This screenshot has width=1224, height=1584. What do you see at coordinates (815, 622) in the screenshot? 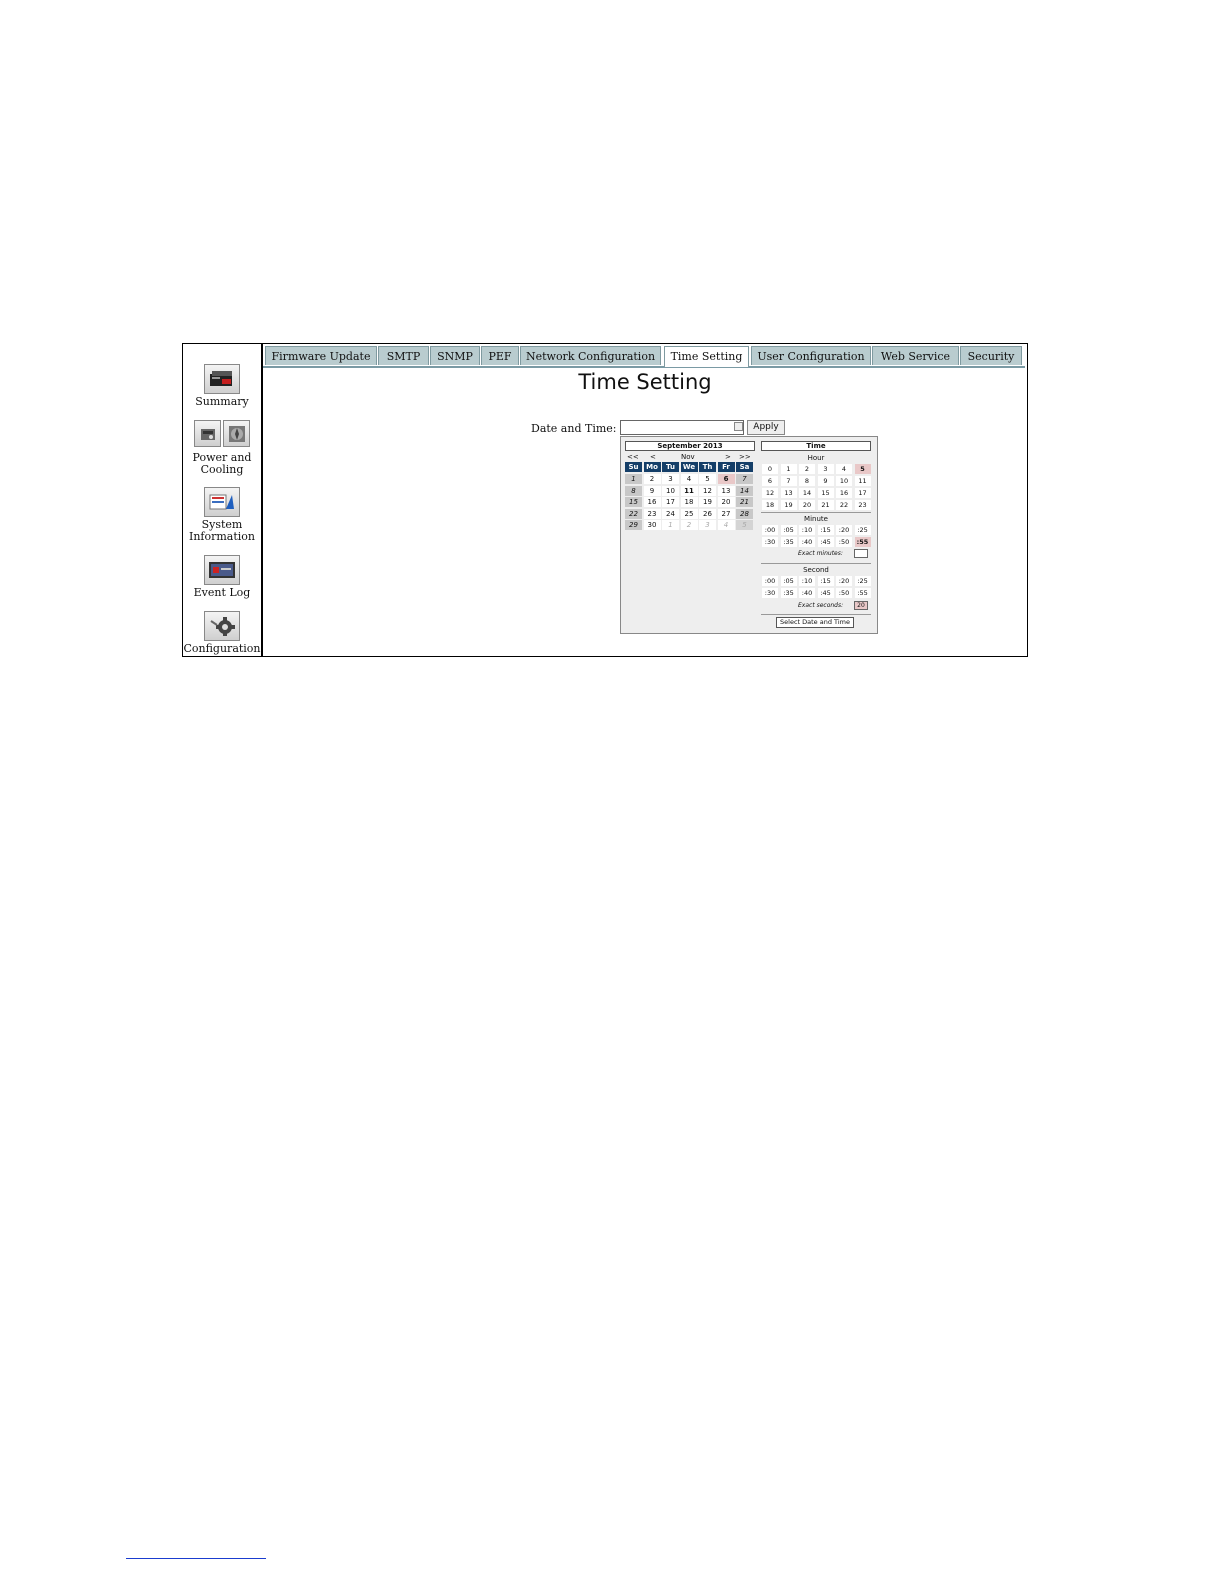
I see `select-date-time-button: Select Date and Time` at bounding box center [815, 622].